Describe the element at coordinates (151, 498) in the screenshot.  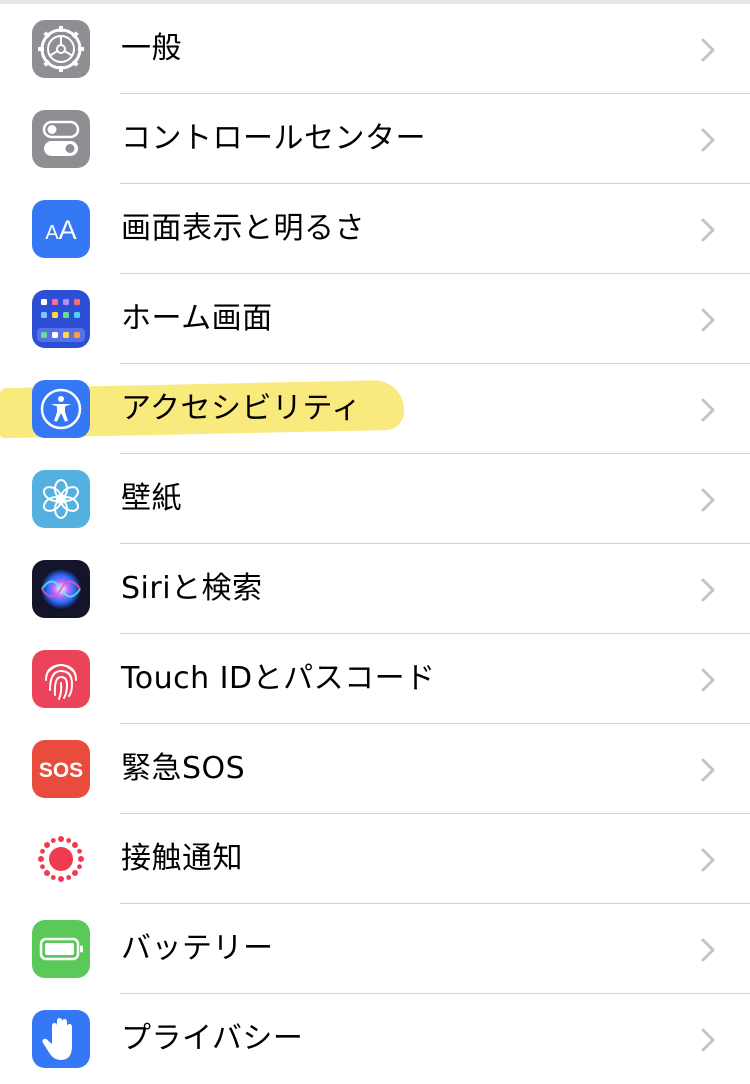
I see `settings-row-label: 壁紙` at that location.